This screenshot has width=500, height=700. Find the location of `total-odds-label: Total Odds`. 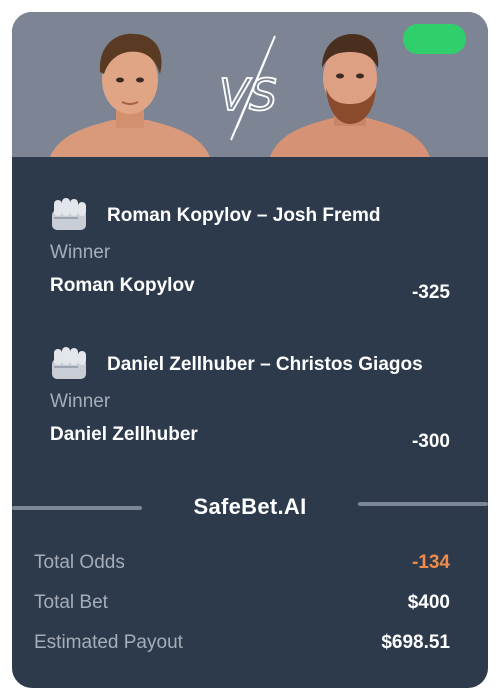

total-odds-label: Total Odds is located at coordinates (79, 562).